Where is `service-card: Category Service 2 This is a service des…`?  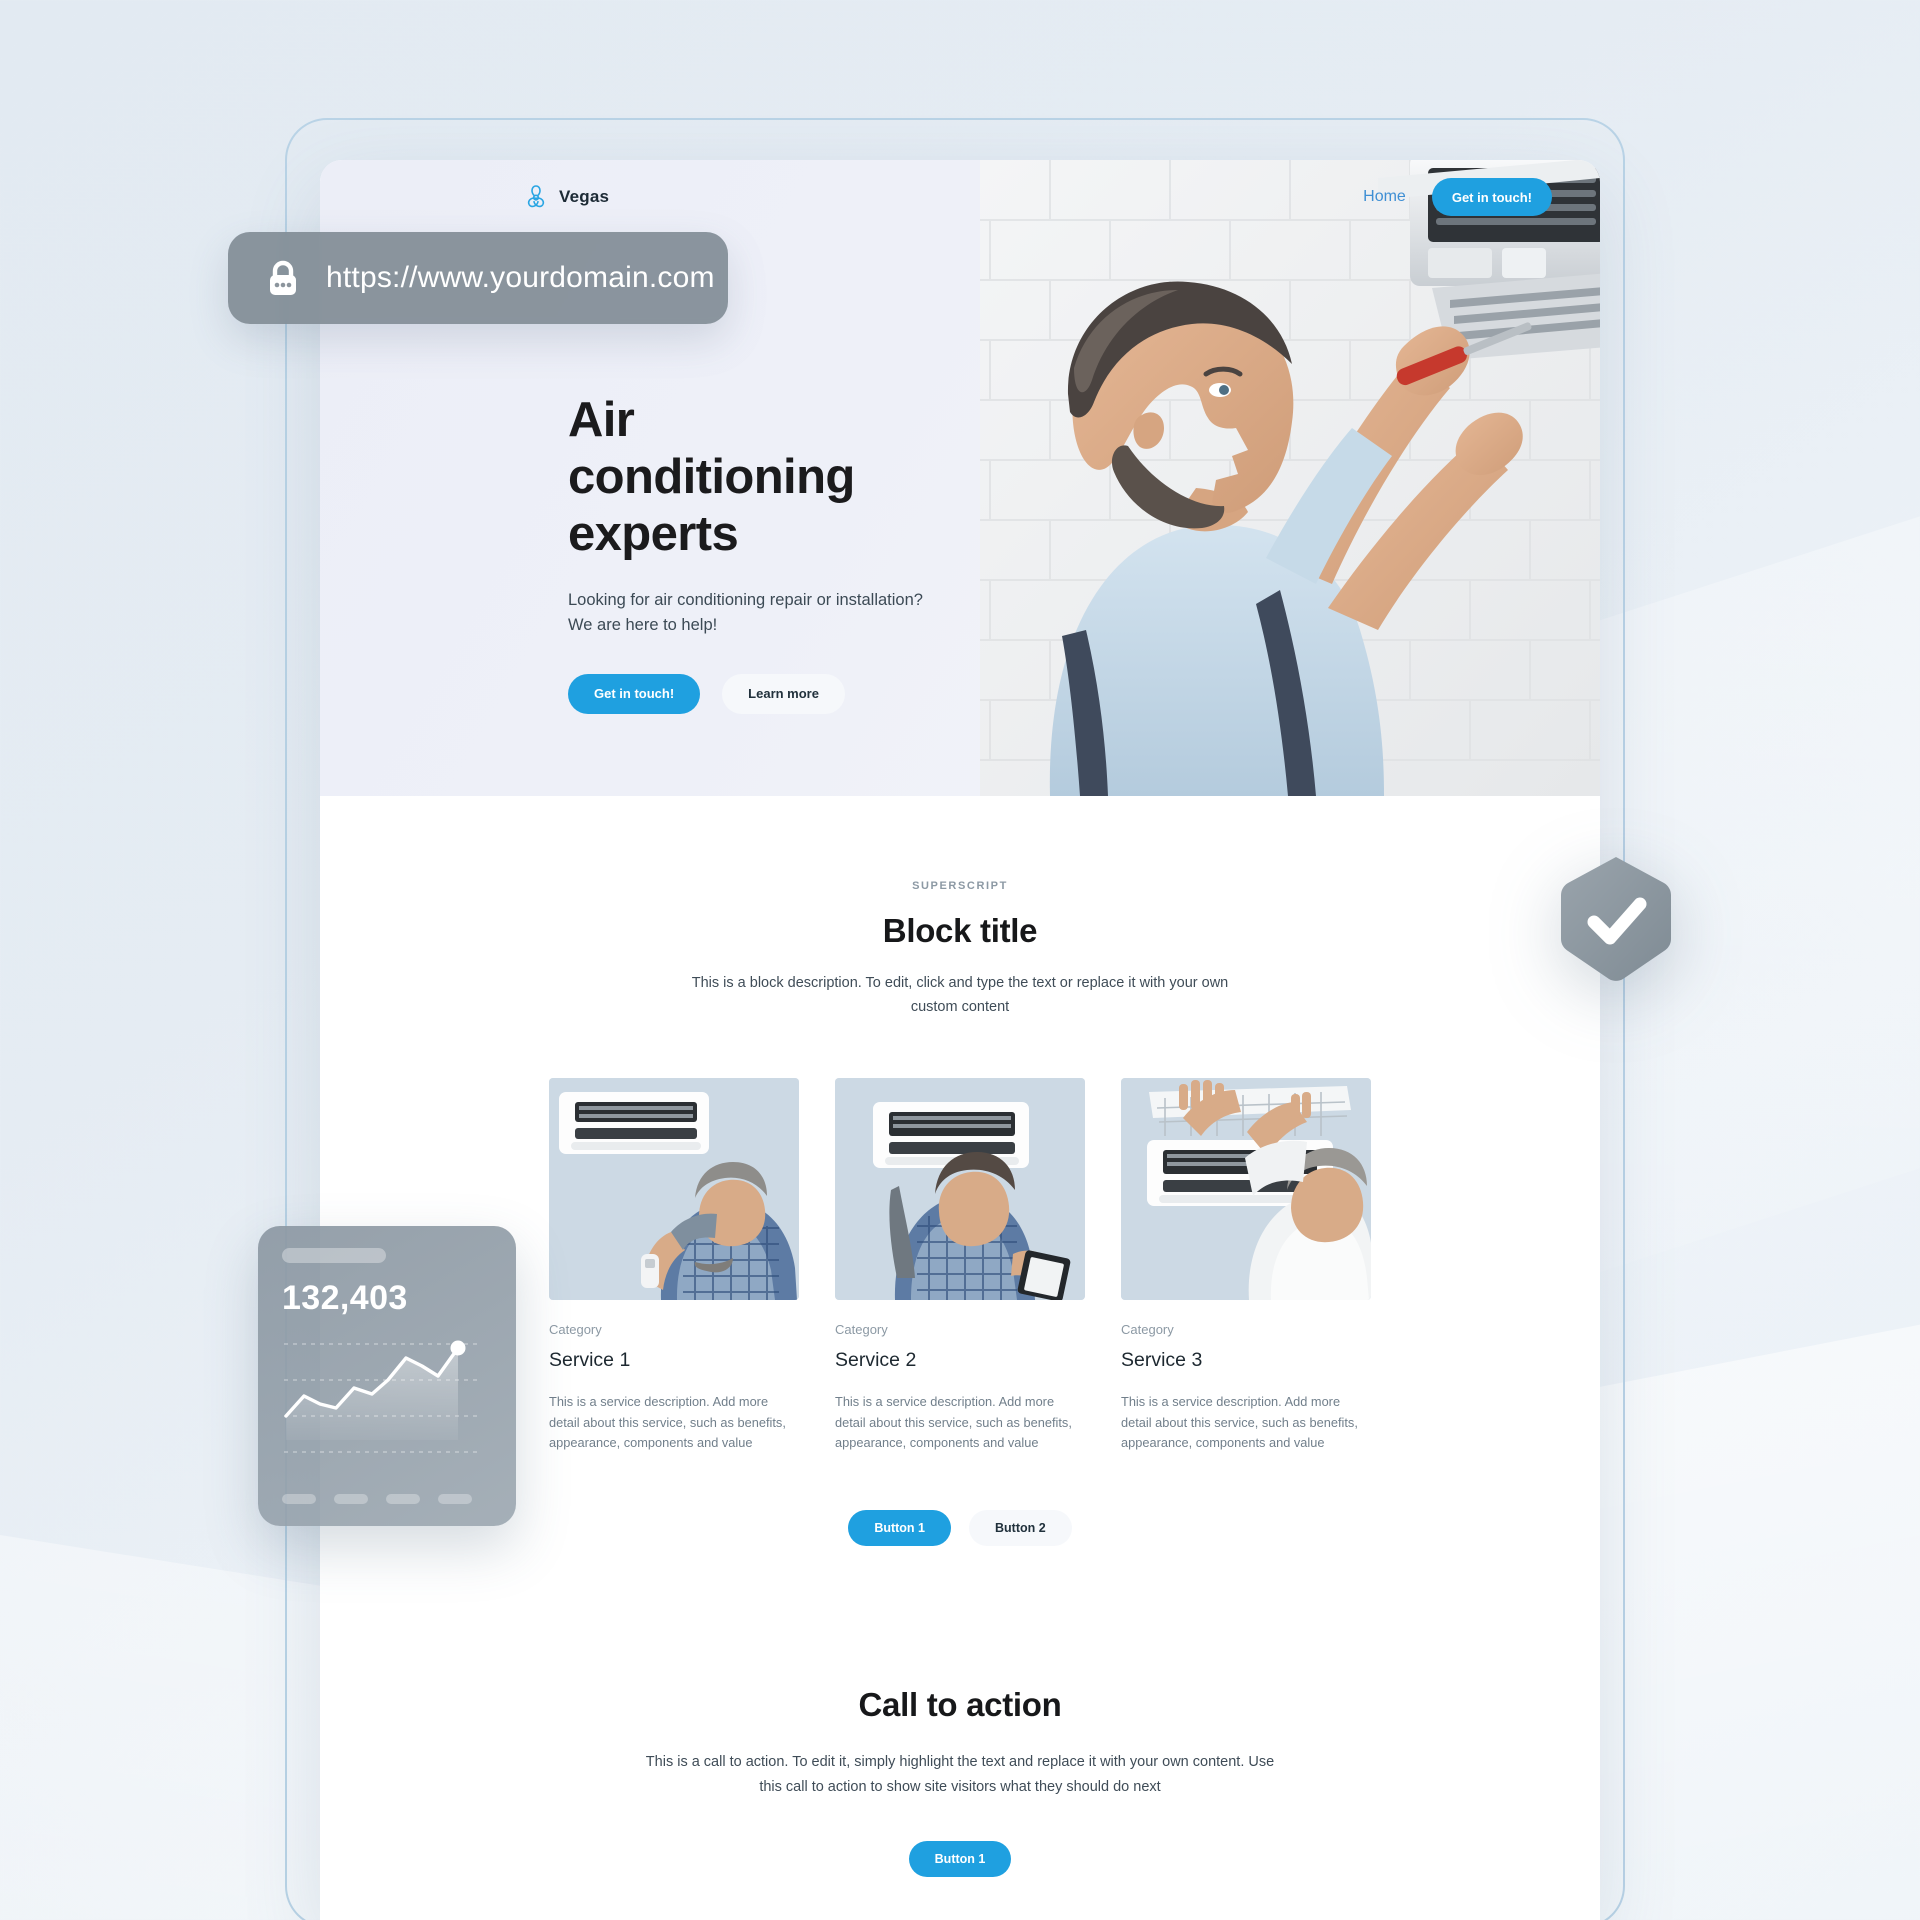
service-card: Category Service 2 This is a service des… is located at coordinates (960, 1265).